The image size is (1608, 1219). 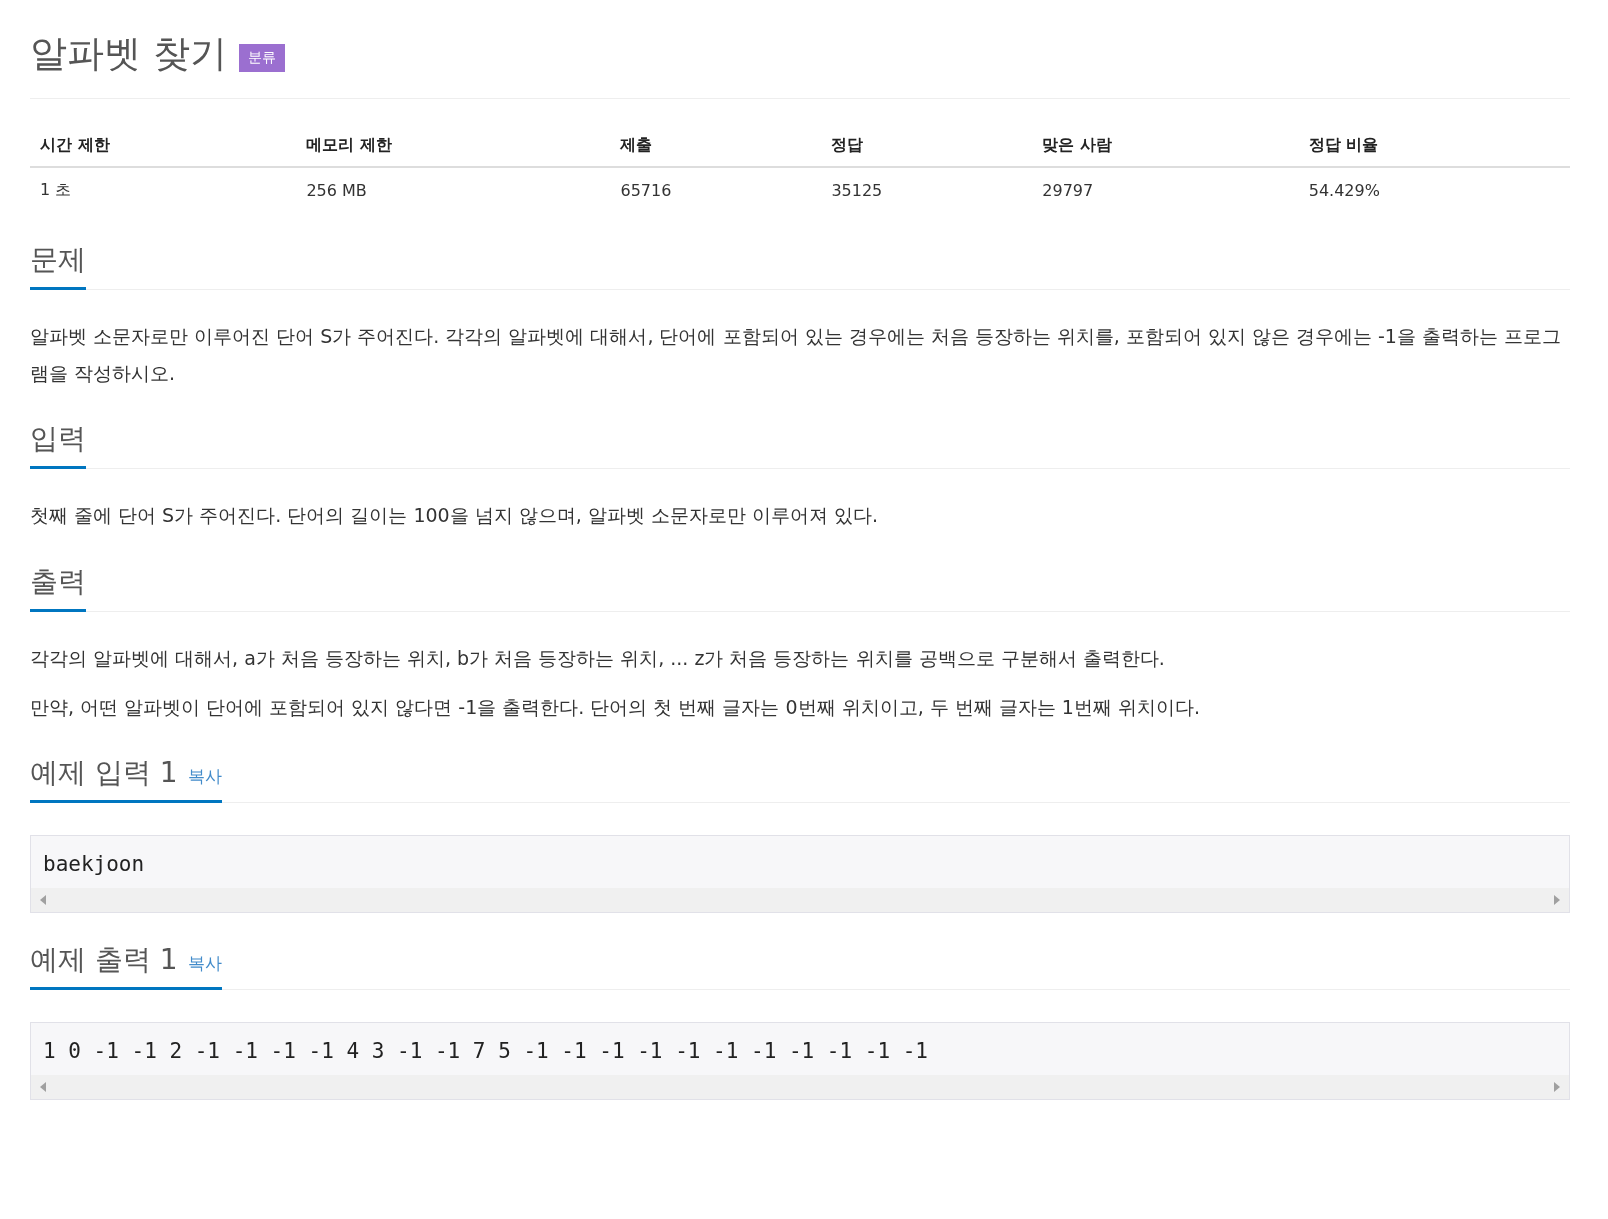 I want to click on section-heading: 출력, so click(x=58, y=581).